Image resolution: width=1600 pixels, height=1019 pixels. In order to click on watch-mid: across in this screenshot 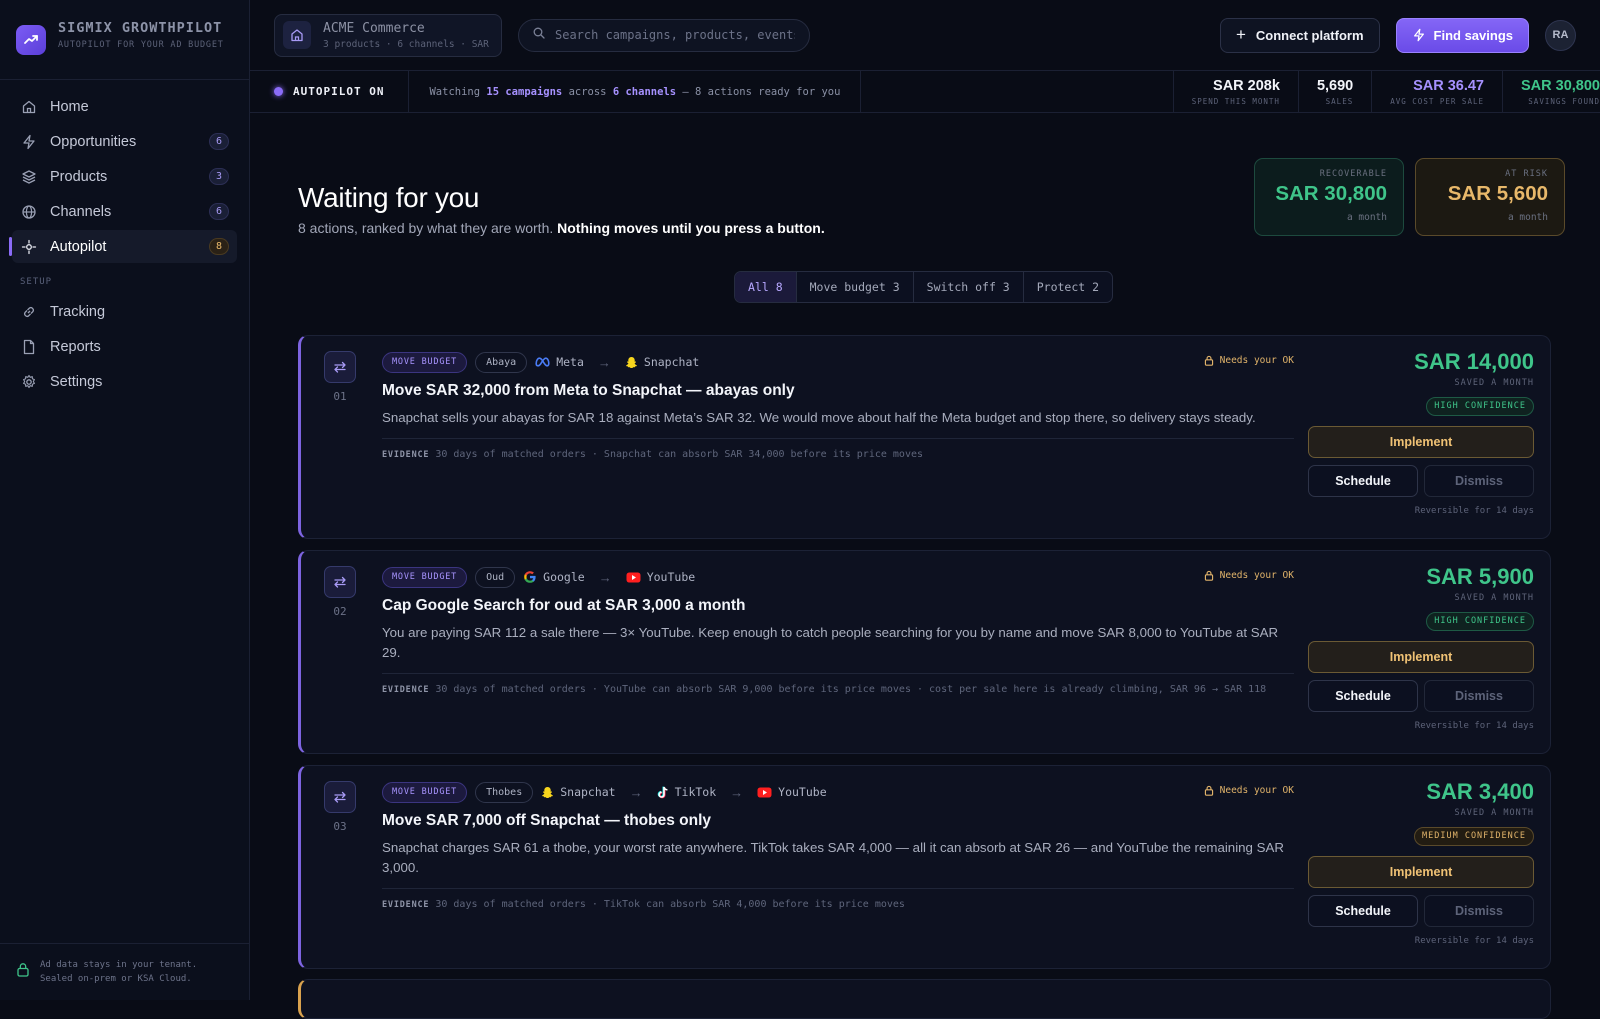, I will do `click(587, 91)`.